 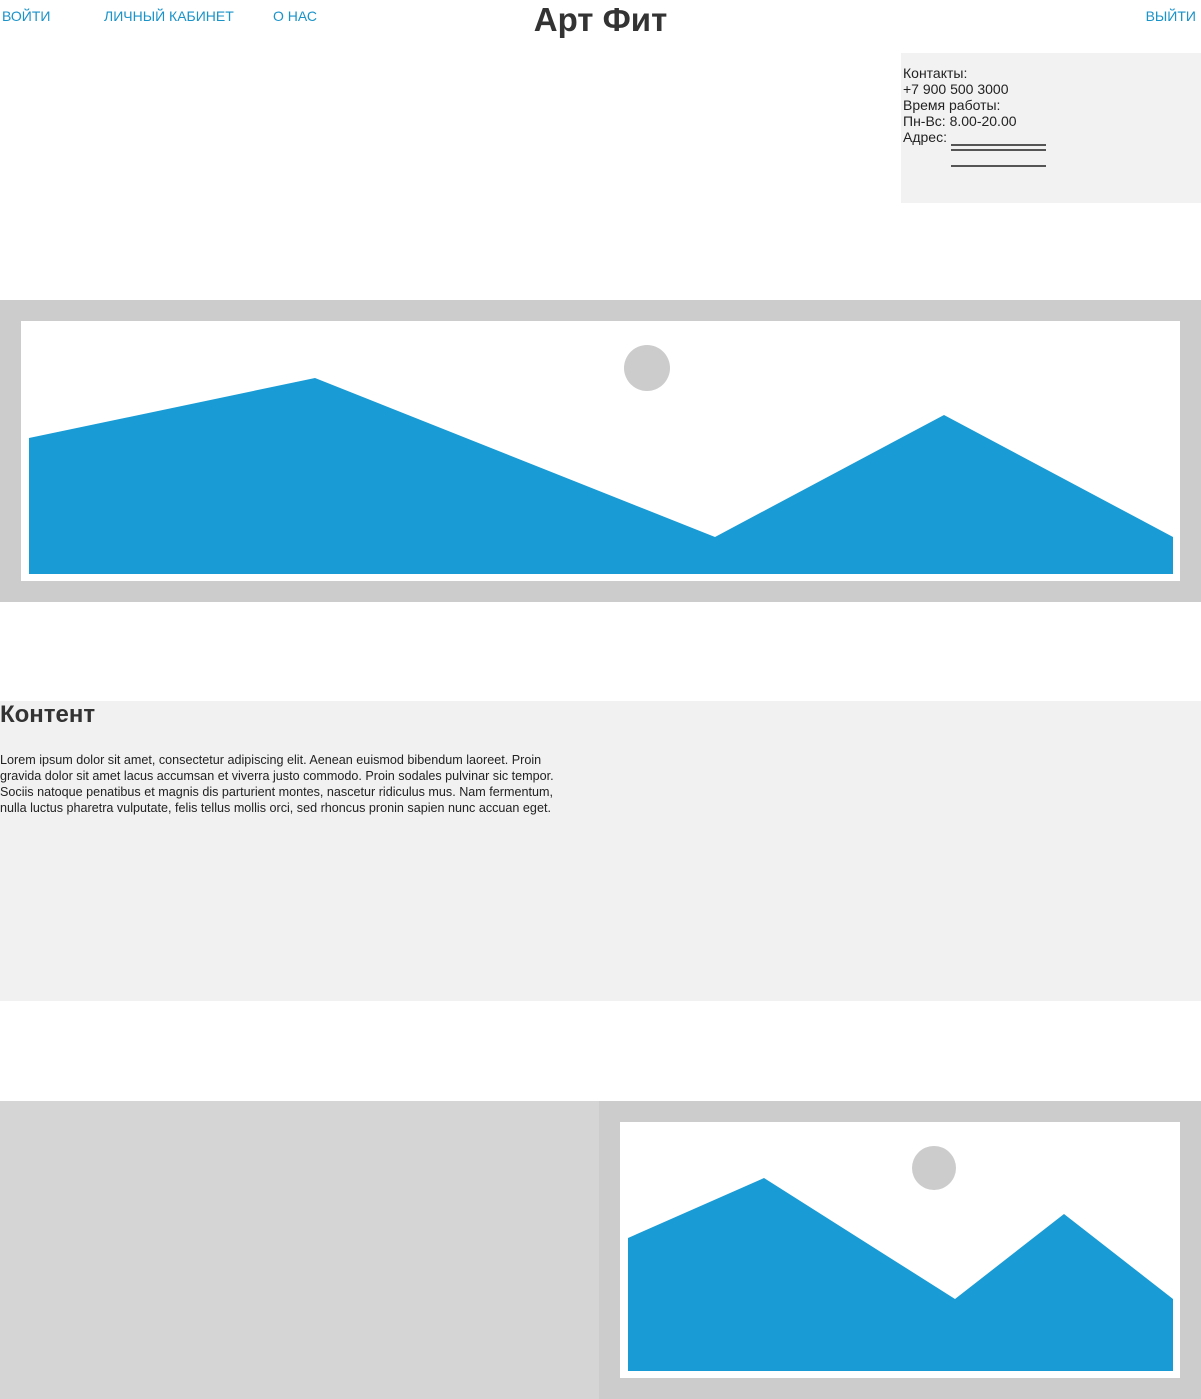 I want to click on contacts-label: Контакты:, so click(x=935, y=73).